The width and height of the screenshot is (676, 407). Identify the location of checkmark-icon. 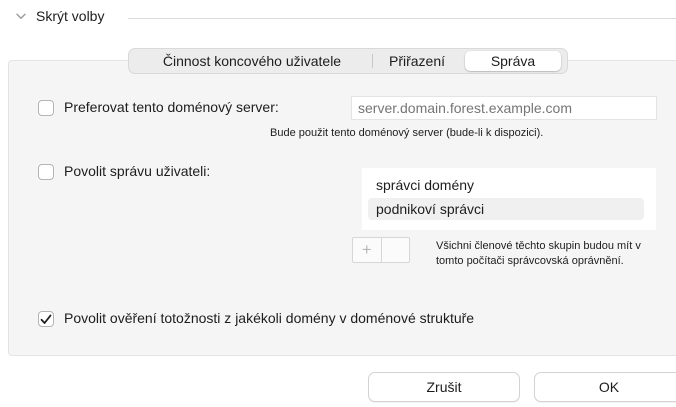
(46, 319).